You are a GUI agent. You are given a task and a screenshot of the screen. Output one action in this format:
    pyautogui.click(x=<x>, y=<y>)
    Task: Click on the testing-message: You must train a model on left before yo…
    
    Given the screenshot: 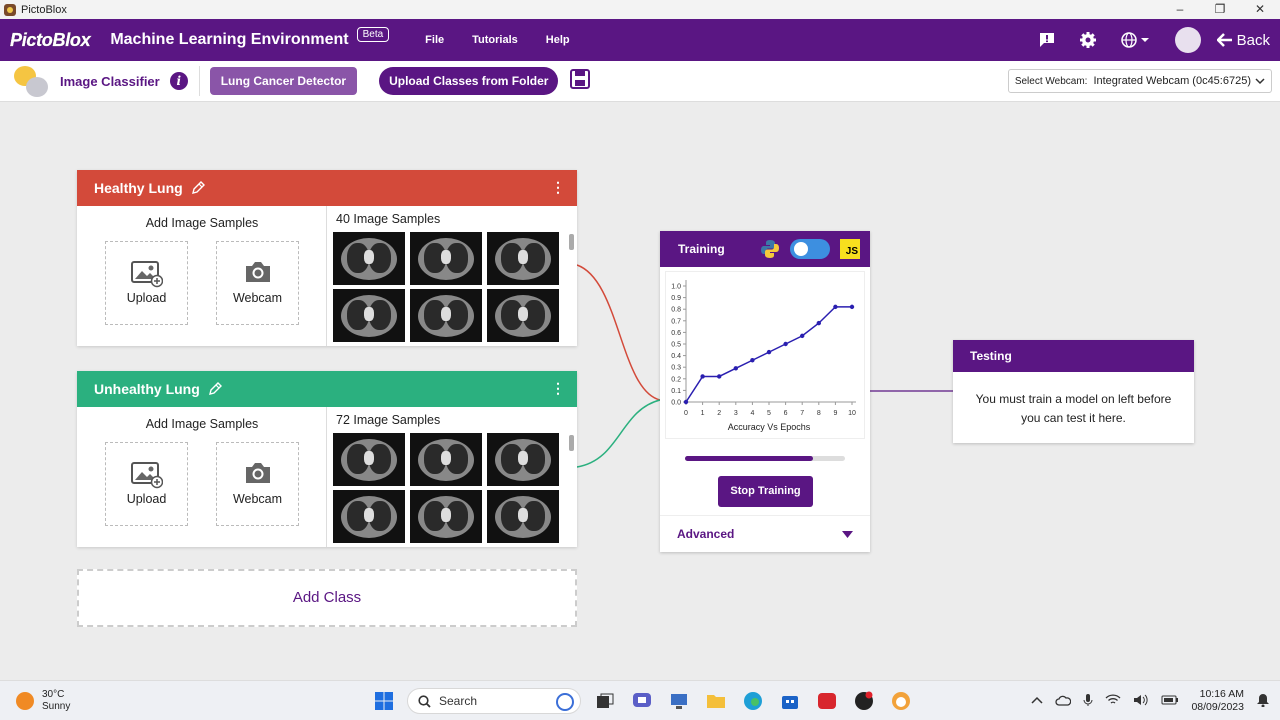 What is the action you would take?
    pyautogui.click(x=1073, y=408)
    